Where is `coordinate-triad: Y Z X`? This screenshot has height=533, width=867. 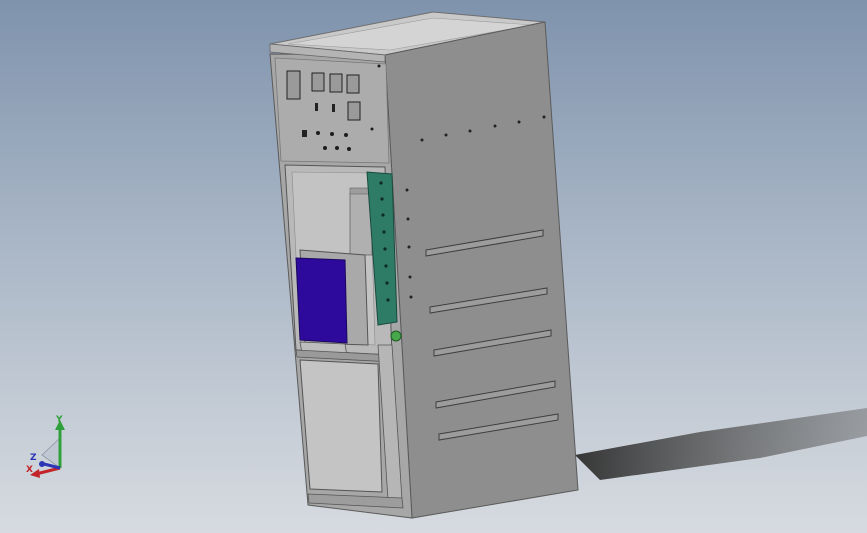 coordinate-triad: Y Z X is located at coordinates (45, 446).